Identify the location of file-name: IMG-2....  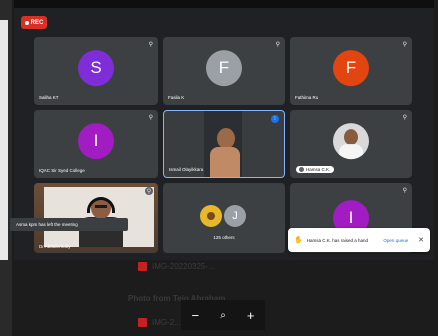
(166, 322).